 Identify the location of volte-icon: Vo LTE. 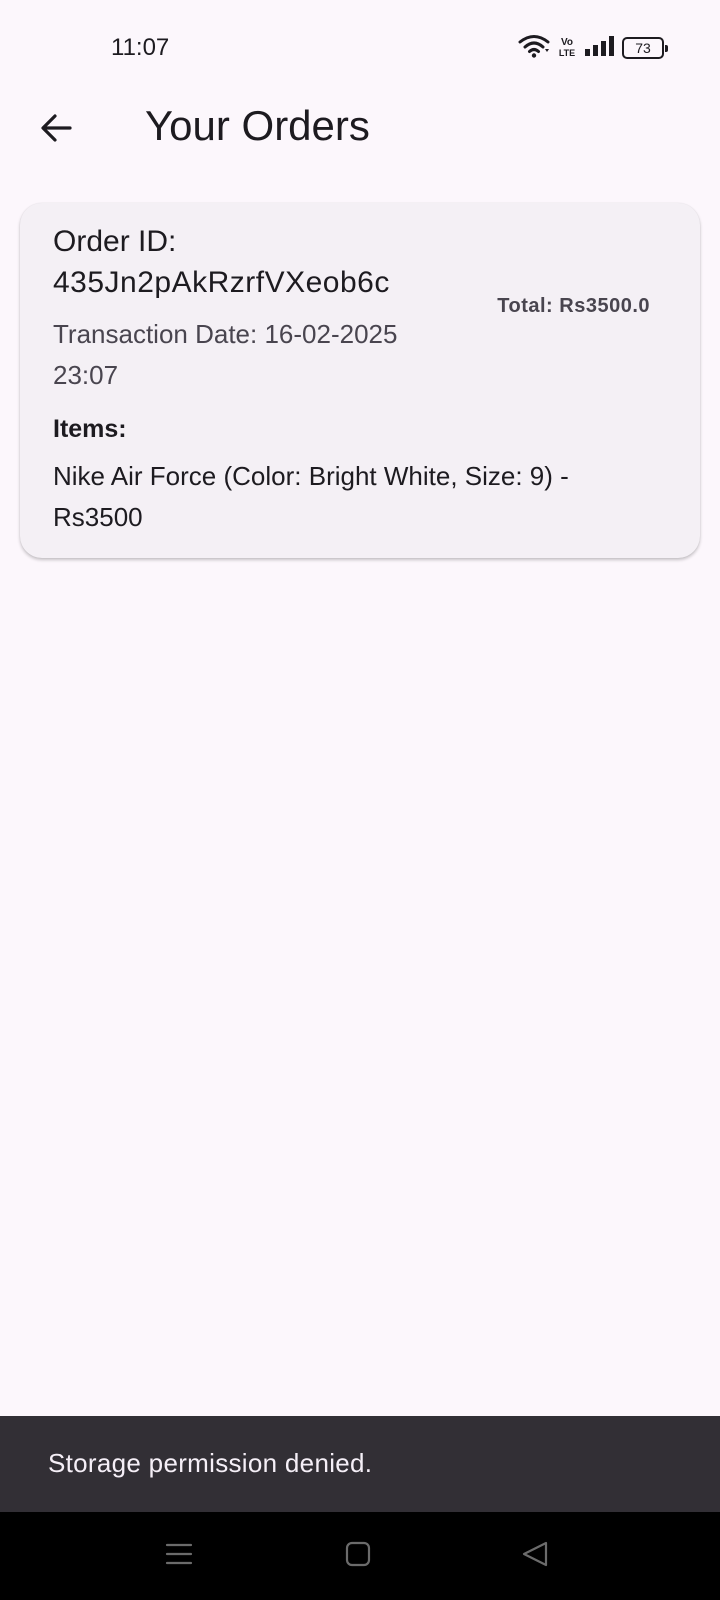
(567, 48).